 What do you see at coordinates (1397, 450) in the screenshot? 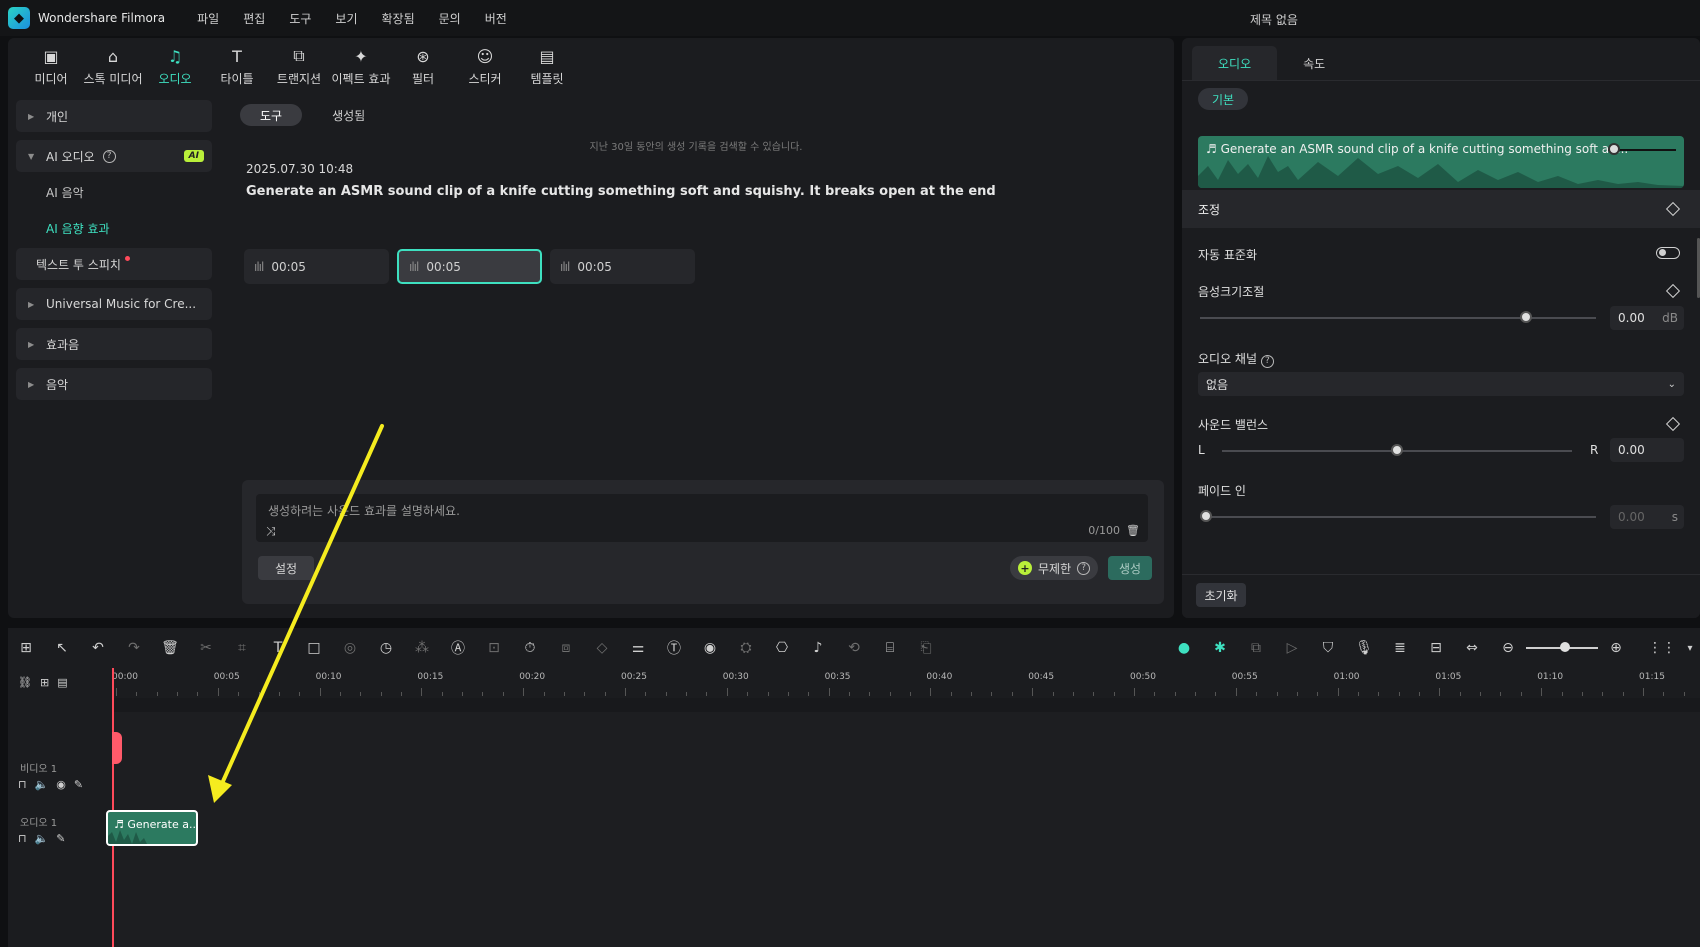
I see `balance-slider-handle` at bounding box center [1397, 450].